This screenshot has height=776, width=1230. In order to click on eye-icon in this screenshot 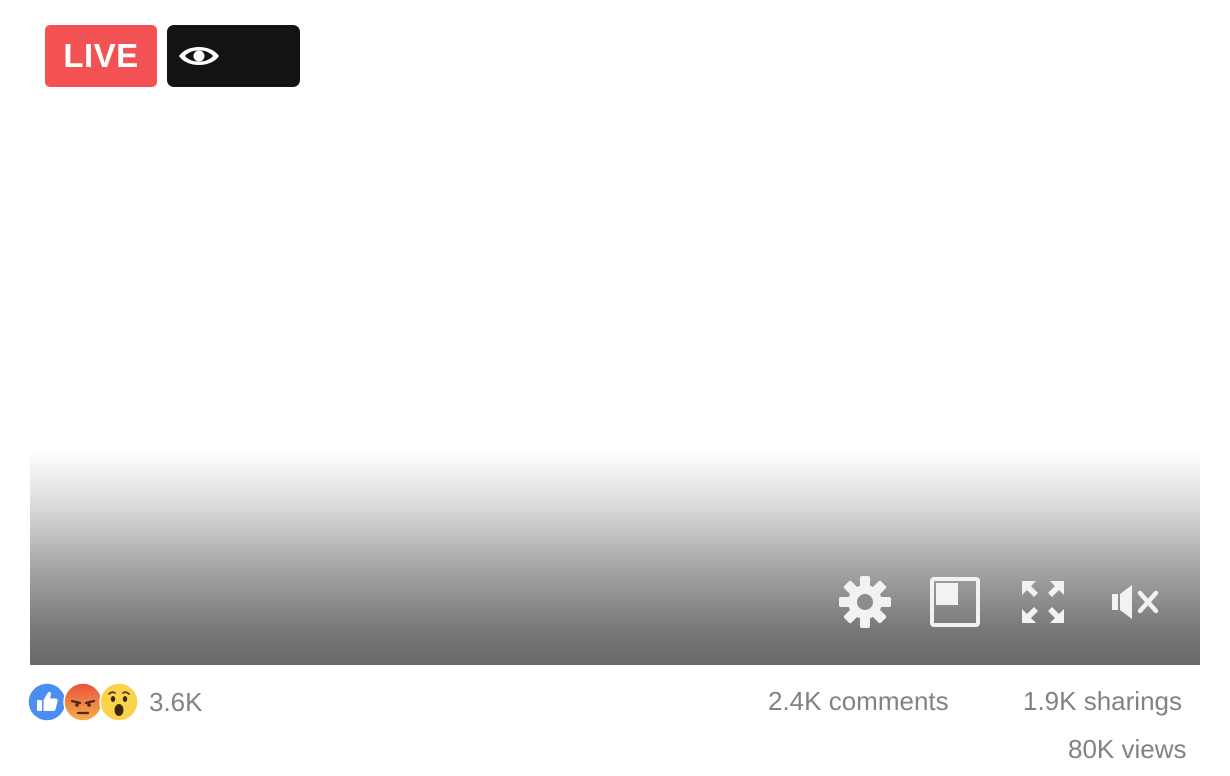, I will do `click(199, 56)`.